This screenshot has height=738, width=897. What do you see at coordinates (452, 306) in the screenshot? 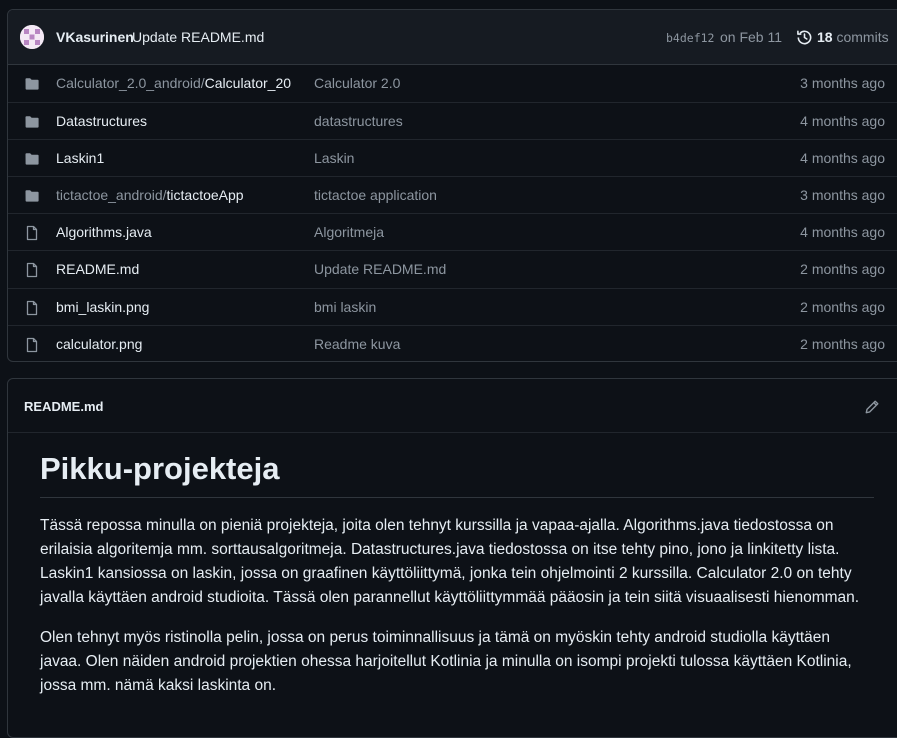
I see `file-row: bmi_laskin.png bmi laskin 2 months ago` at bounding box center [452, 306].